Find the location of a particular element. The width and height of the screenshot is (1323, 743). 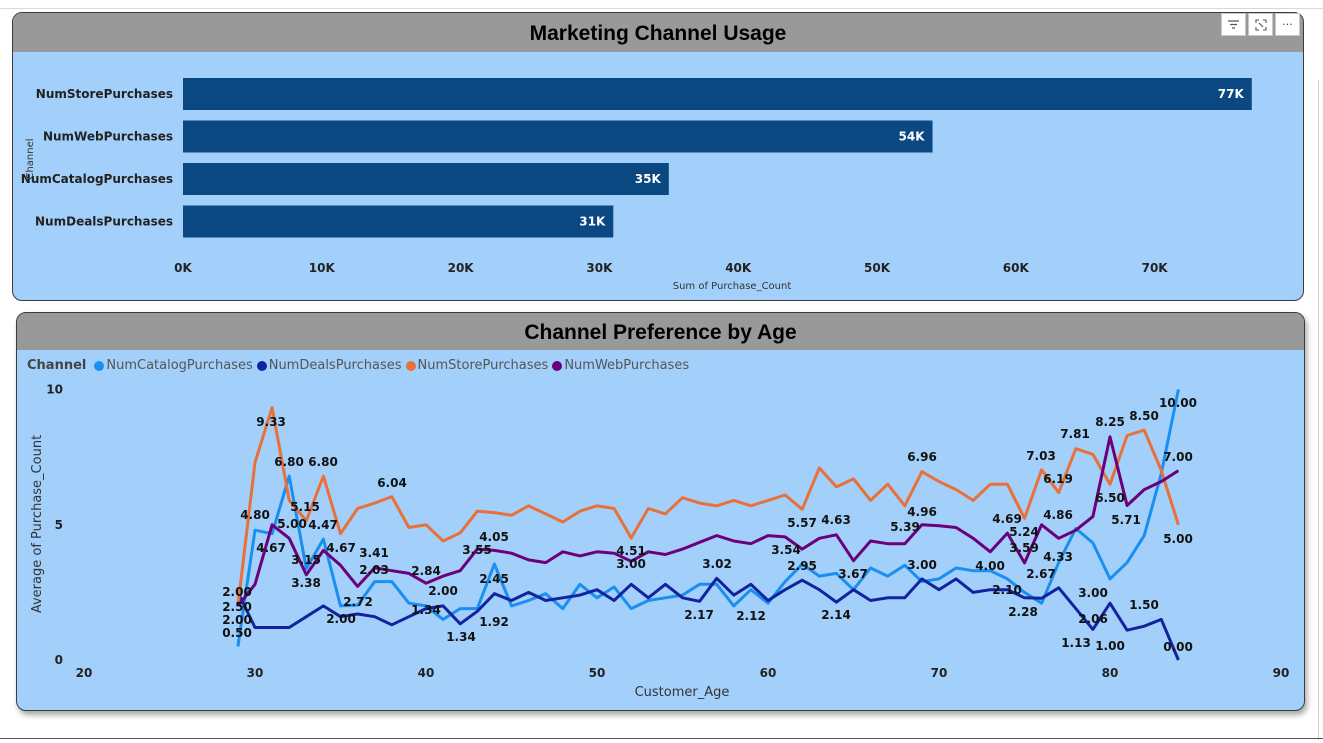

x-tick-label: 10K is located at coordinates (322, 268).